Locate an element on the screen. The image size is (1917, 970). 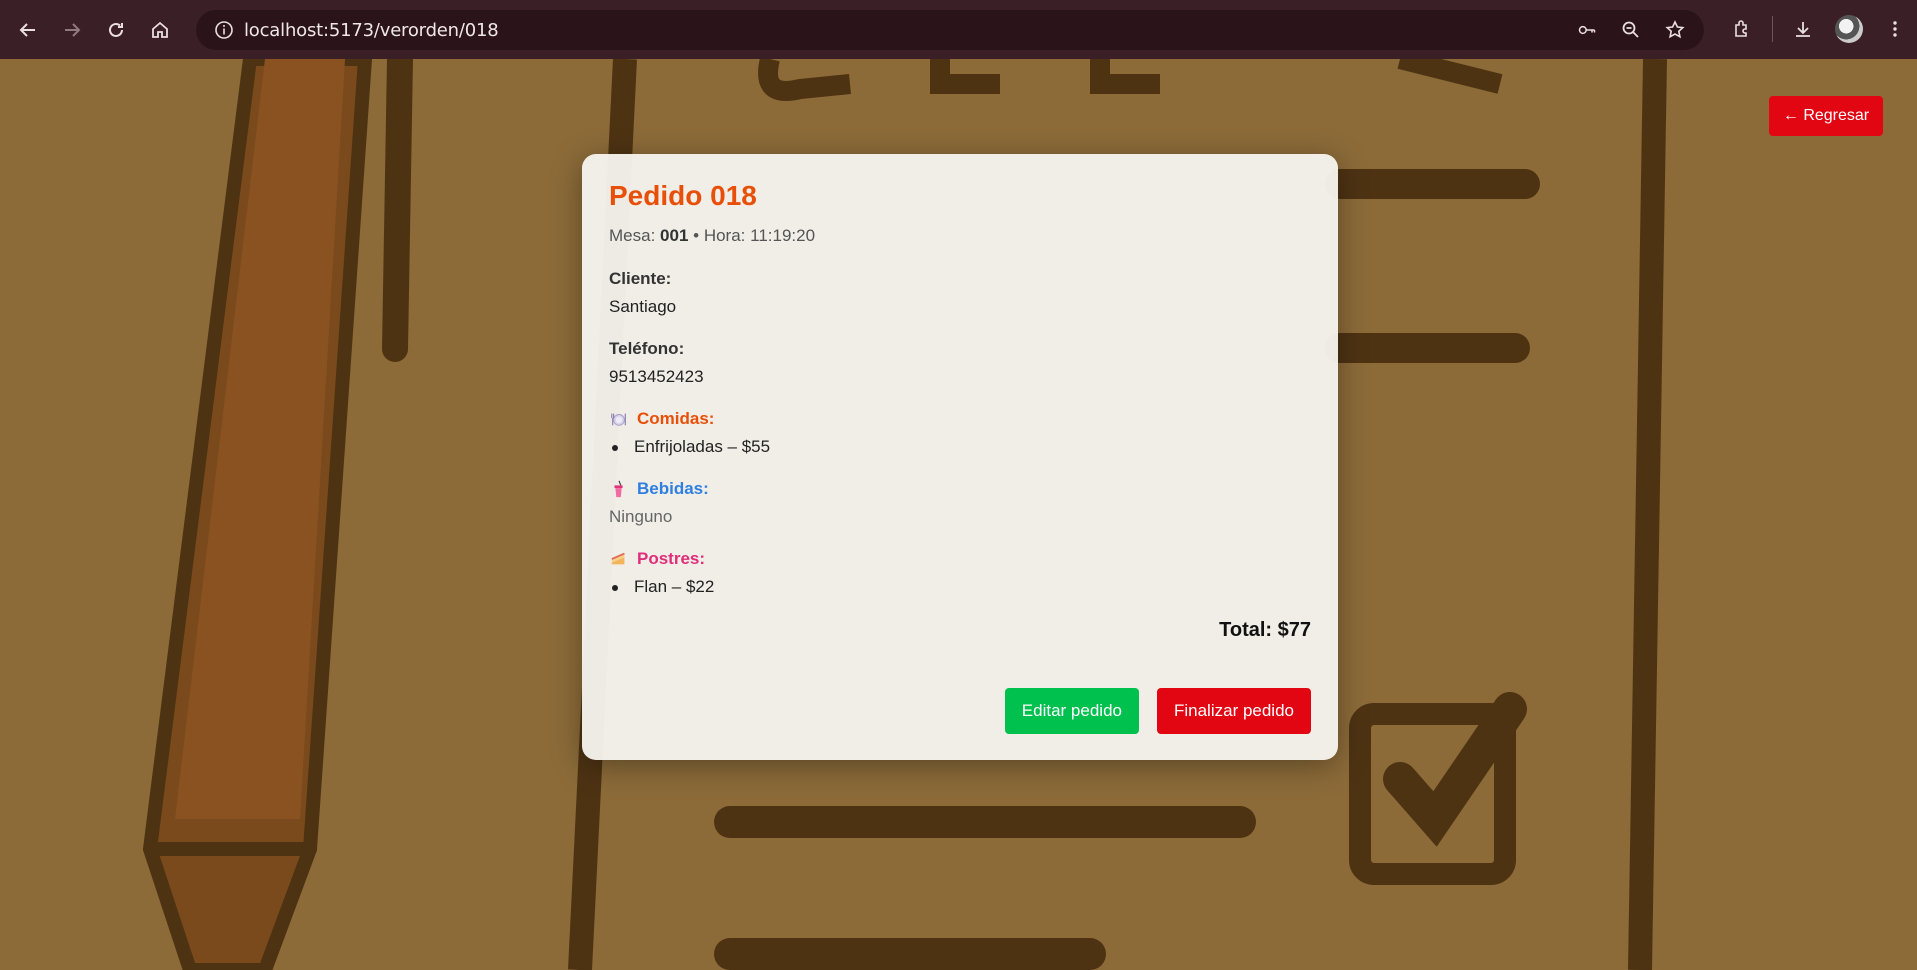
list-item: Flan – $22 is located at coordinates (960, 587).